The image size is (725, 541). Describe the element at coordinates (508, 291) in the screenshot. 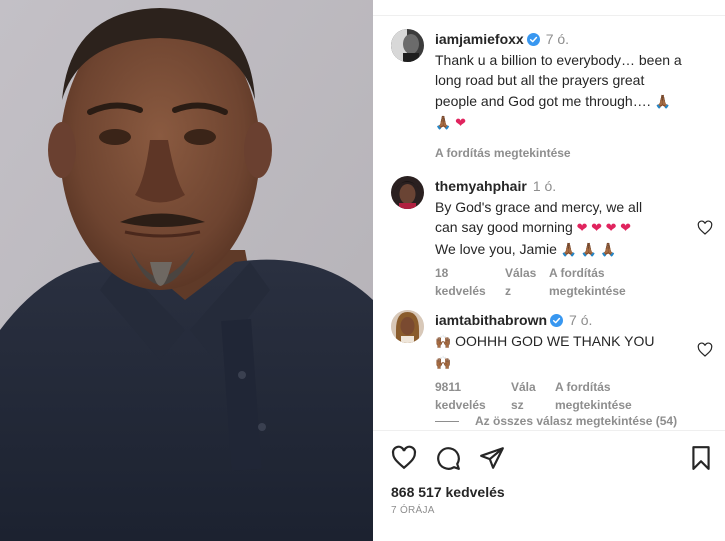

I see `reply-label: z` at that location.